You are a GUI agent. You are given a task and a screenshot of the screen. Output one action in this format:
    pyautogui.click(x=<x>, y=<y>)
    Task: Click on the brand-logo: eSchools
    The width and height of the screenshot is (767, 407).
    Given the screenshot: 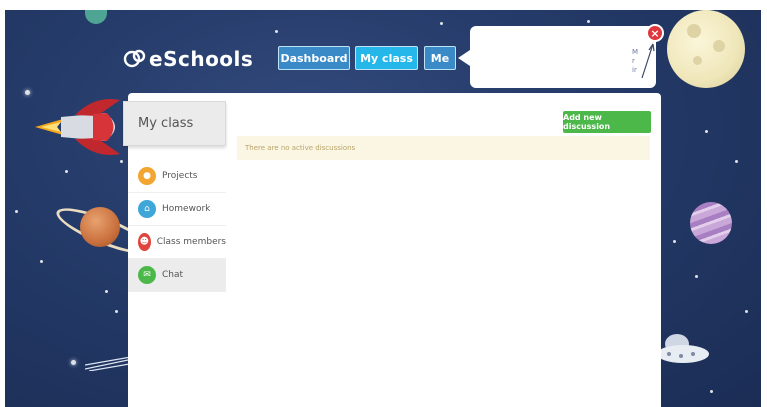 What is the action you would take?
    pyautogui.click(x=188, y=59)
    